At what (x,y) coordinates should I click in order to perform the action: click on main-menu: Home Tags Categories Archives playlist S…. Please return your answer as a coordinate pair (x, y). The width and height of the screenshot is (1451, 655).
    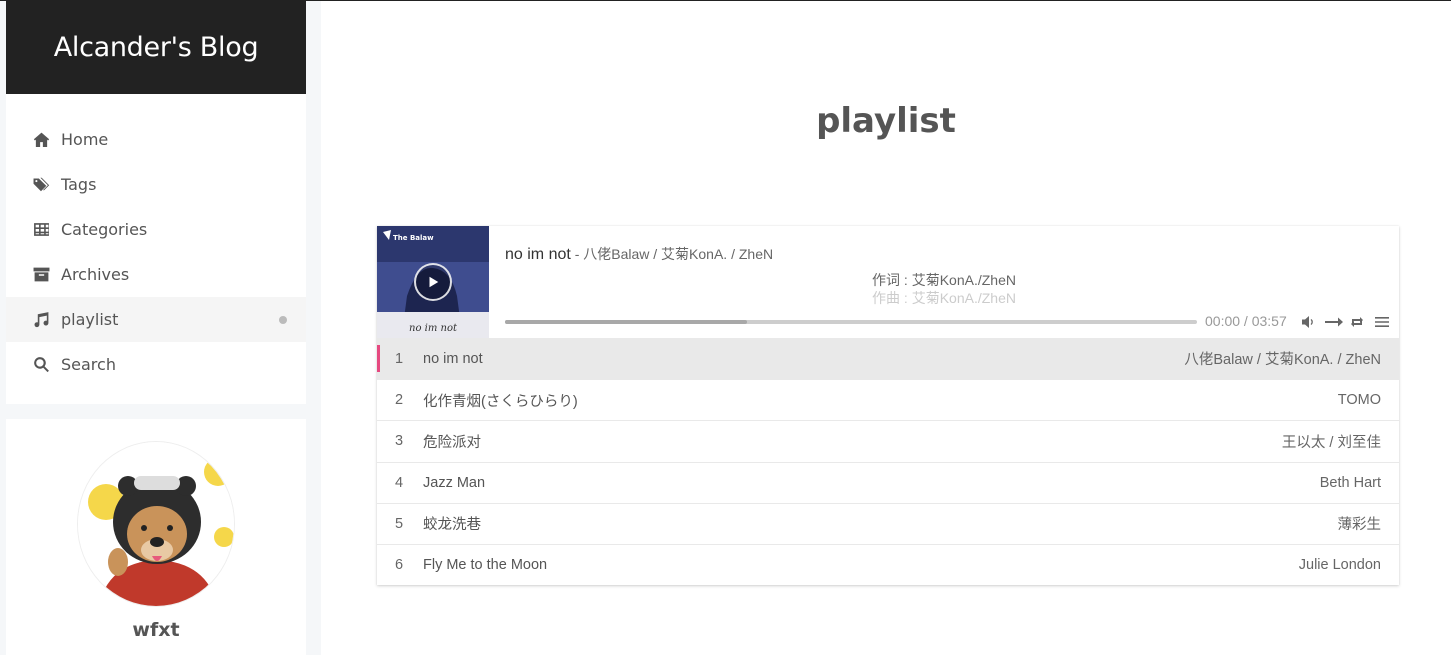
    Looking at the image, I should click on (156, 249).